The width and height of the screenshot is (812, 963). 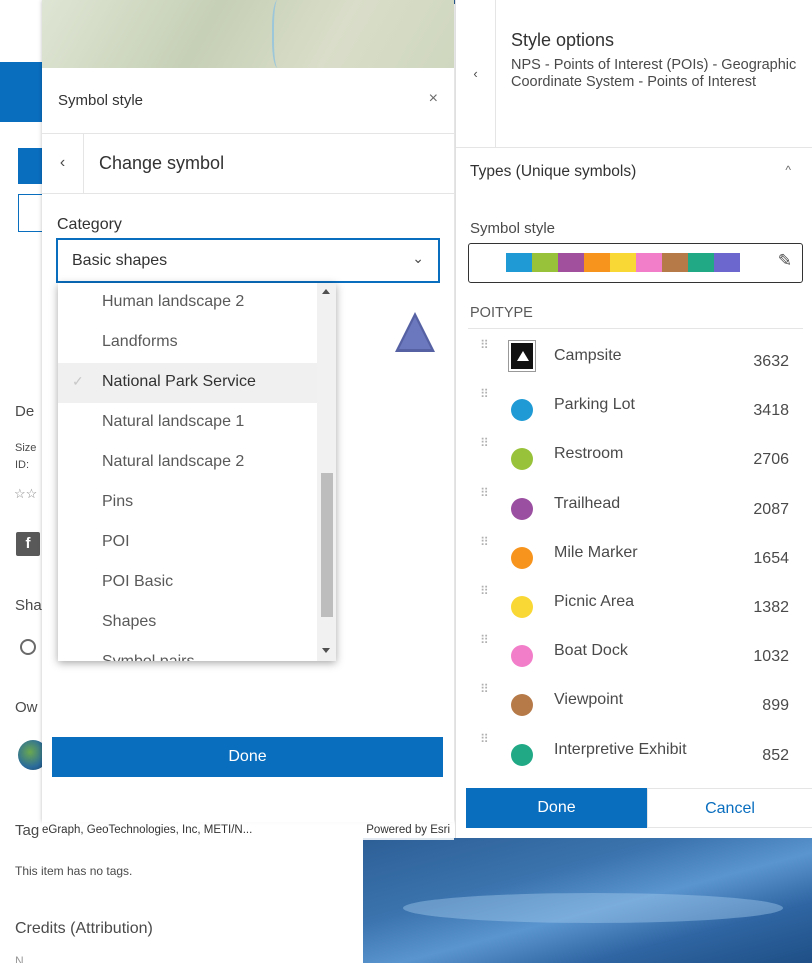 What do you see at coordinates (589, 454) in the screenshot?
I see `poi-type-name: Restroom` at bounding box center [589, 454].